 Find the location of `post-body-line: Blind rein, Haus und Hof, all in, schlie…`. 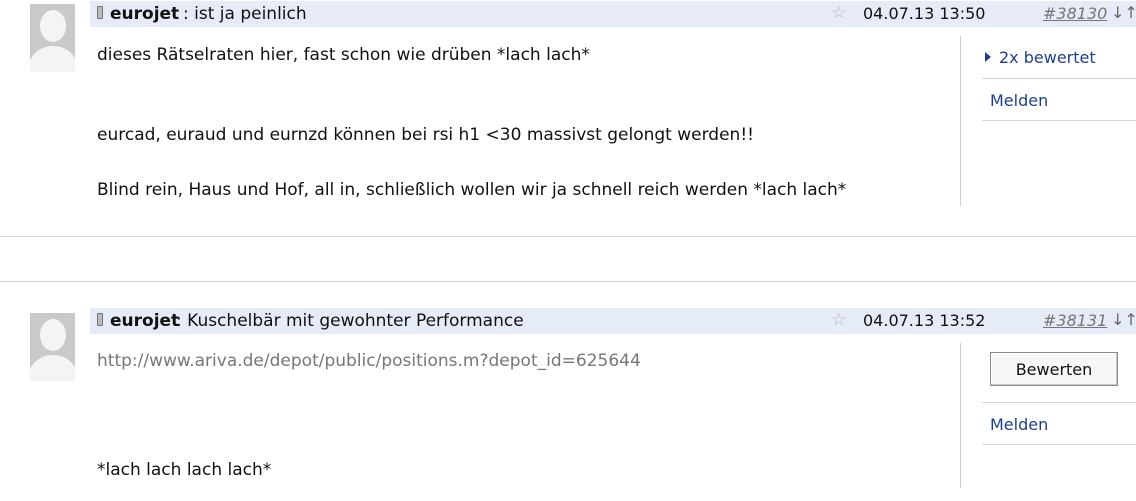

post-body-line: Blind rein, Haus und Hof, all in, schlie… is located at coordinates (472, 190).